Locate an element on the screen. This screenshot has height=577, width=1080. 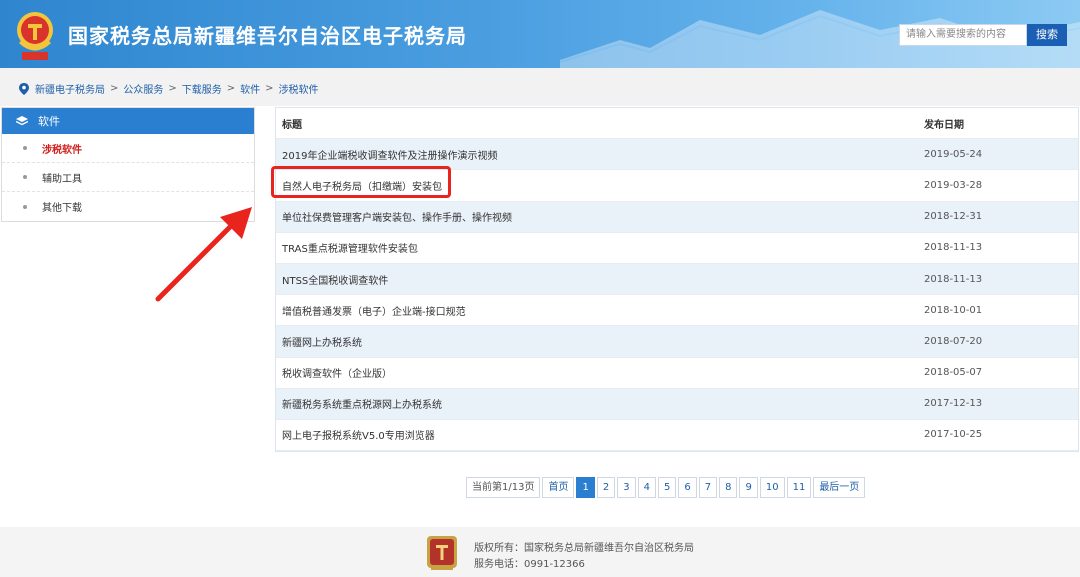
layers-icon is located at coordinates (22, 120).